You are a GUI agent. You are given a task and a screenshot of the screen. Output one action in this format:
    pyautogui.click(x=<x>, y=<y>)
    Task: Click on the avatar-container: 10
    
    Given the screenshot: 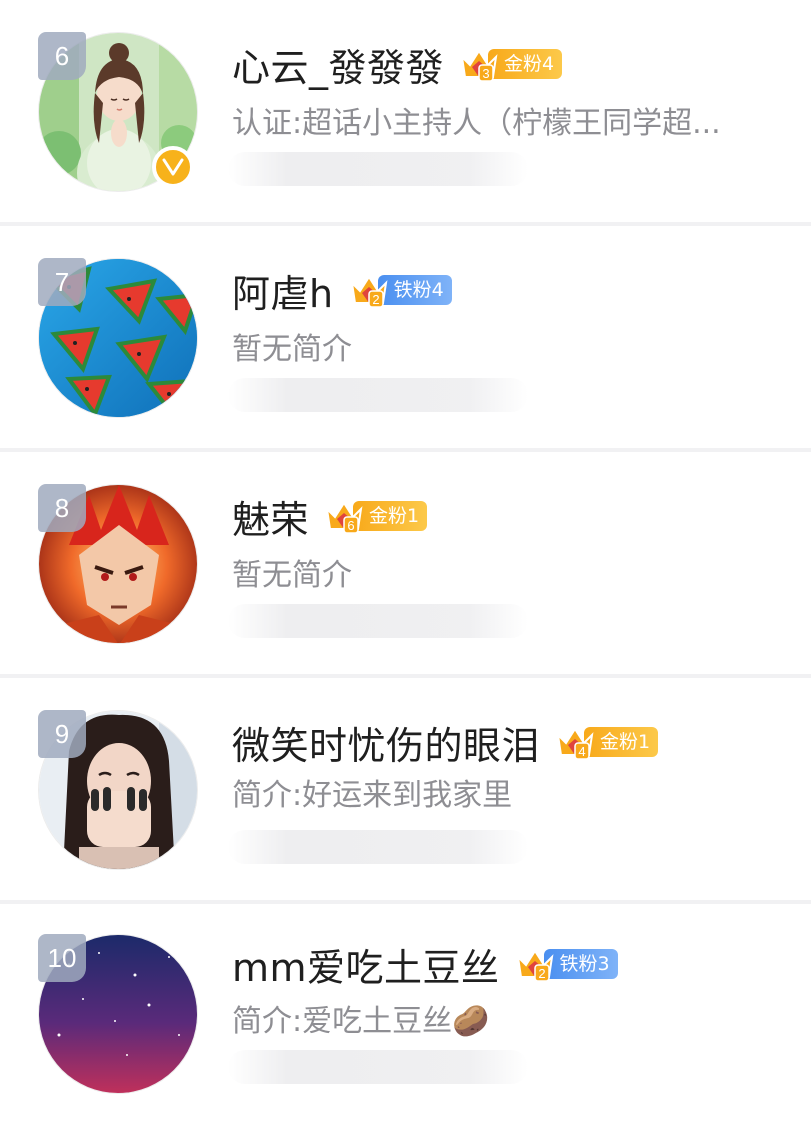 What is the action you would take?
    pyautogui.click(x=118, y=1014)
    